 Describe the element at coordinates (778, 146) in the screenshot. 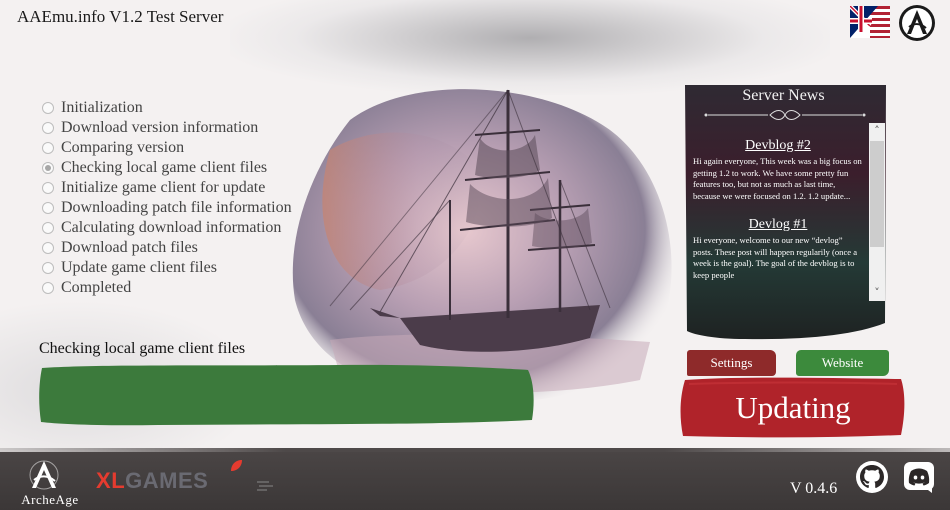

I see `news-post-title: Devblog #2` at that location.